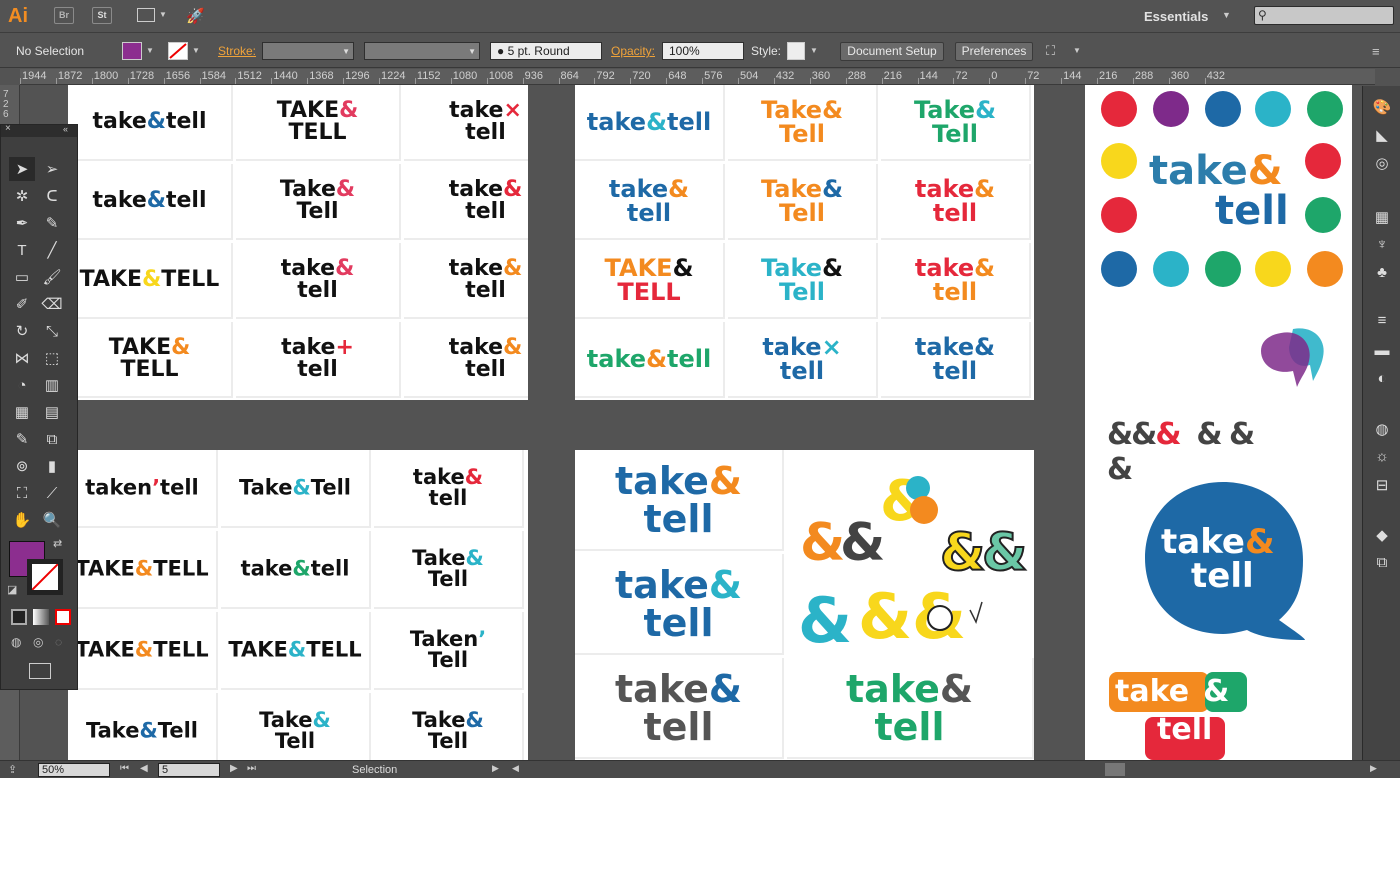  Describe the element at coordinates (234, 768) in the screenshot. I see `next-artboard-icon: ▶` at that location.